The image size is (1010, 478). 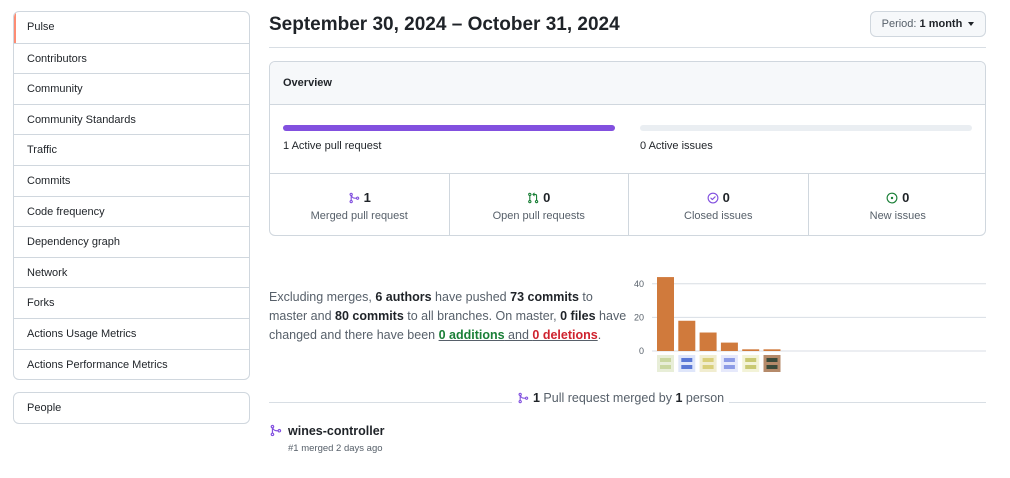 What do you see at coordinates (131, 27) in the screenshot?
I see `sidebar-item-pulse: Pulse` at bounding box center [131, 27].